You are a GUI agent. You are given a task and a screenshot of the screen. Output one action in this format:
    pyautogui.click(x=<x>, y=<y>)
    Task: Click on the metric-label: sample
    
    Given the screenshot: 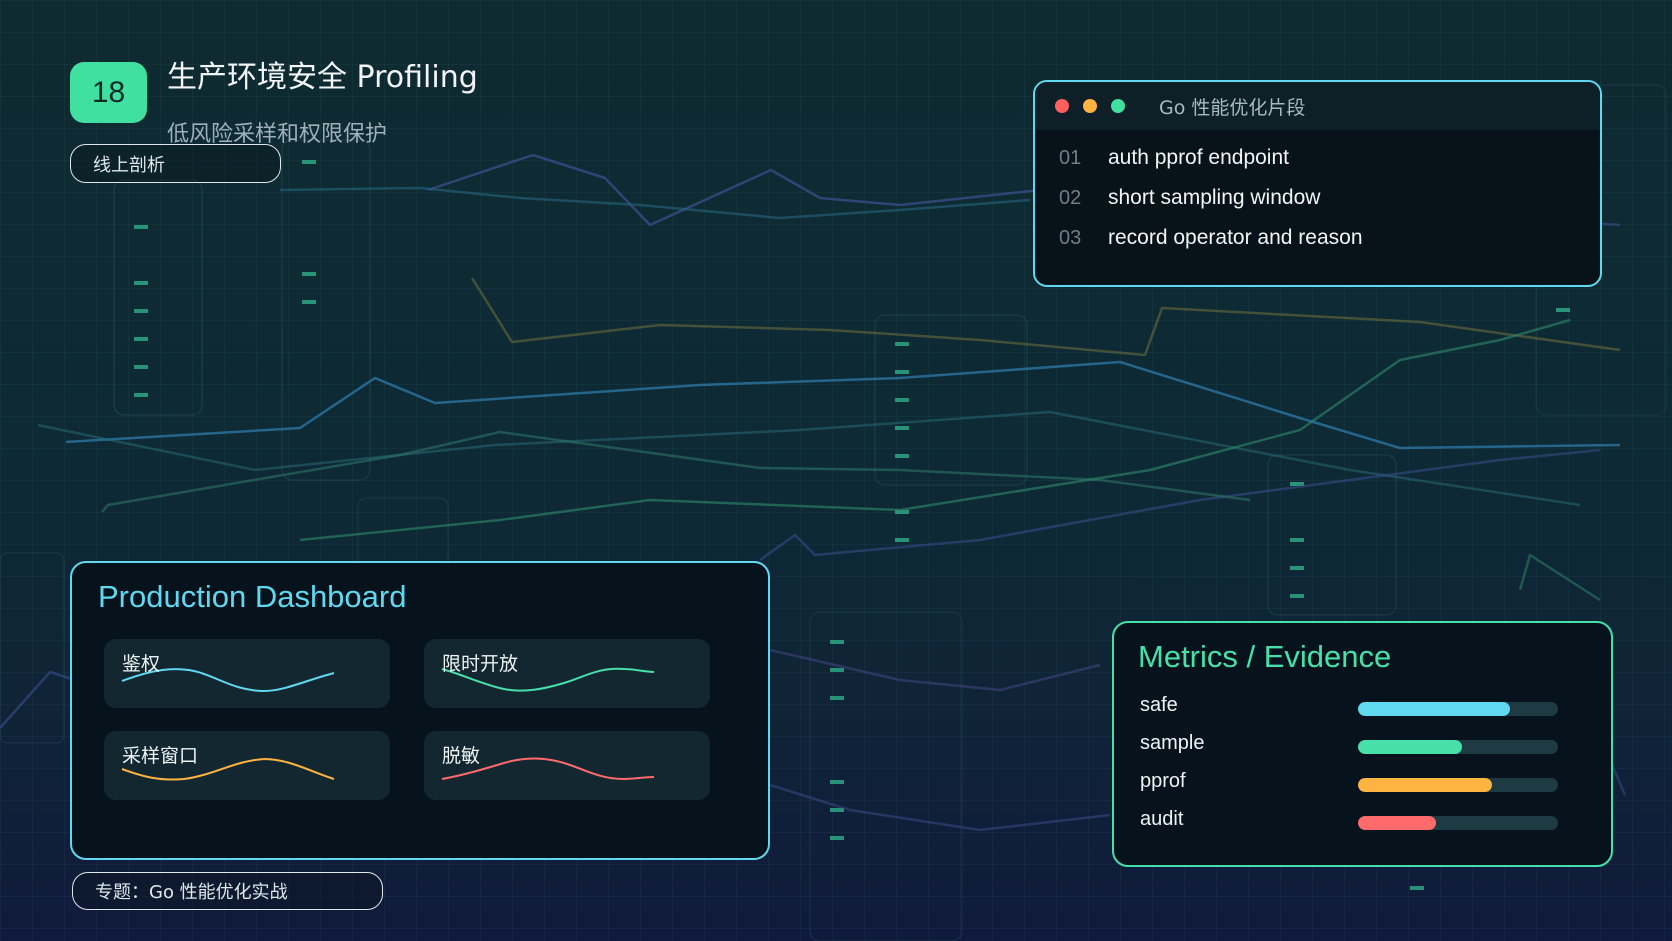 What is the action you would take?
    pyautogui.click(x=1172, y=743)
    